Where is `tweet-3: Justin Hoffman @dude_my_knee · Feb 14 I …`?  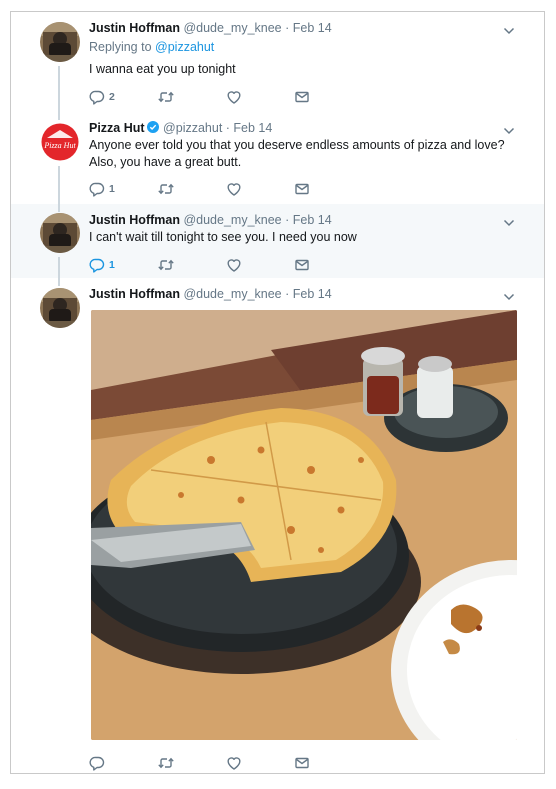
tweet-3: Justin Hoffman @dude_my_knee · Feb 14 I … is located at coordinates (277, 241).